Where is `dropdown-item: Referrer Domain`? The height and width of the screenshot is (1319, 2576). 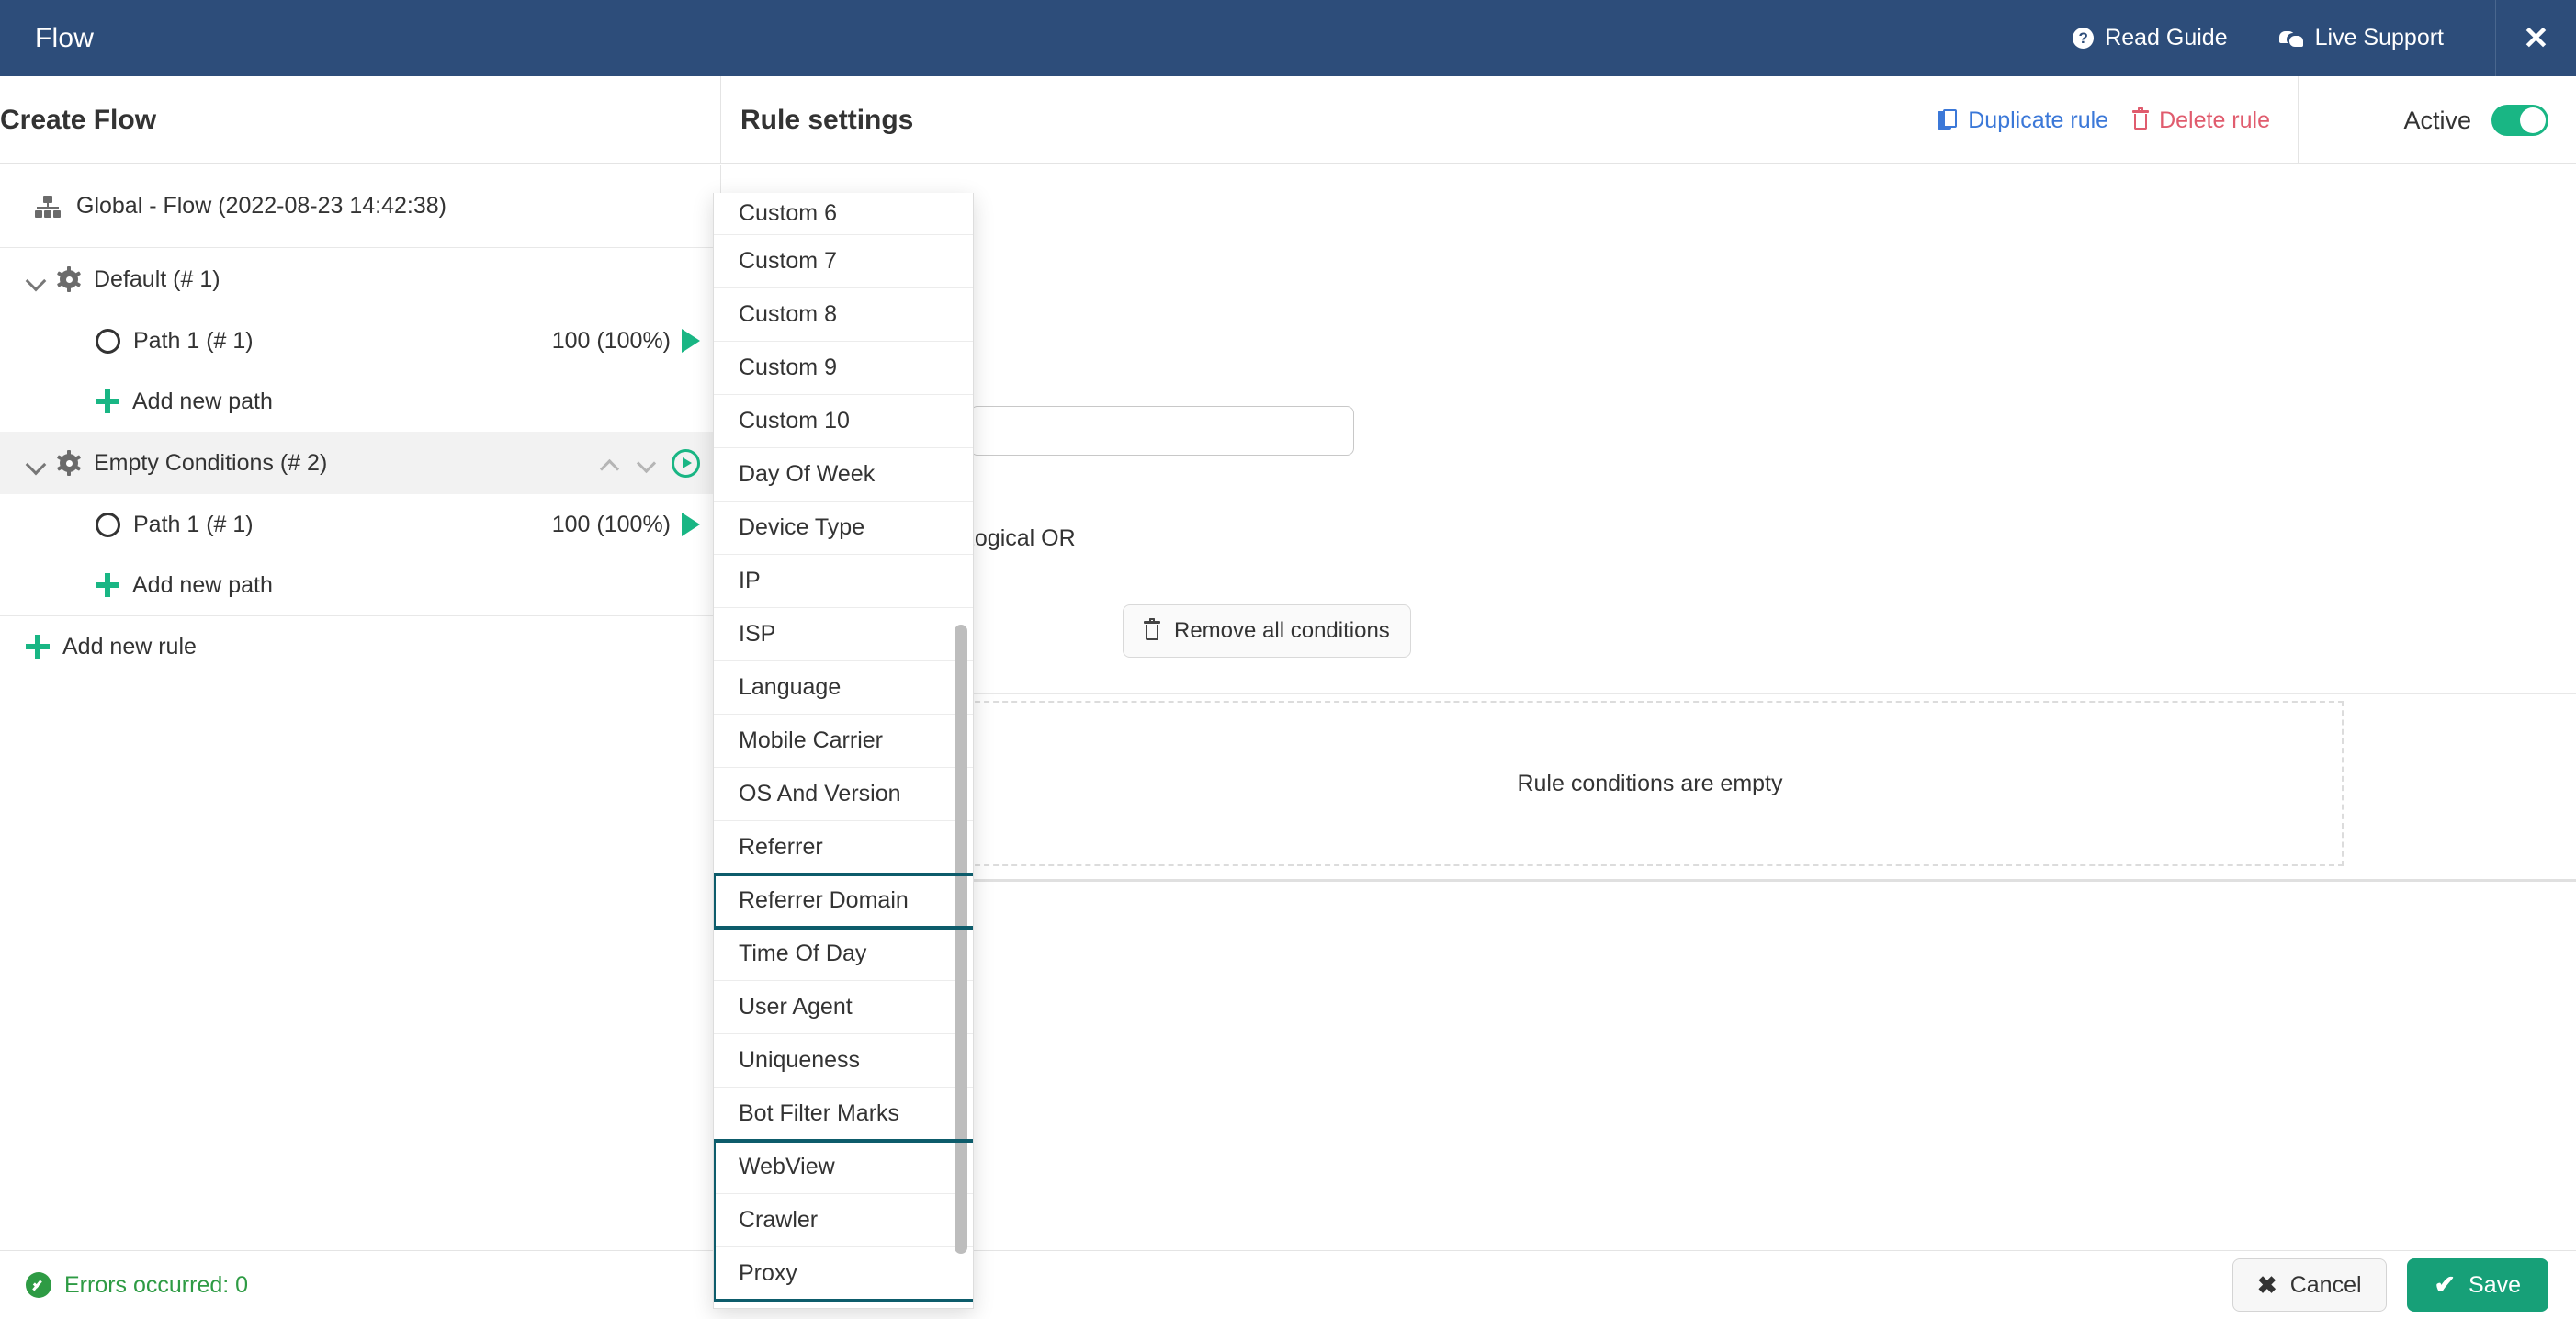
dropdown-item: Referrer Domain is located at coordinates (843, 901).